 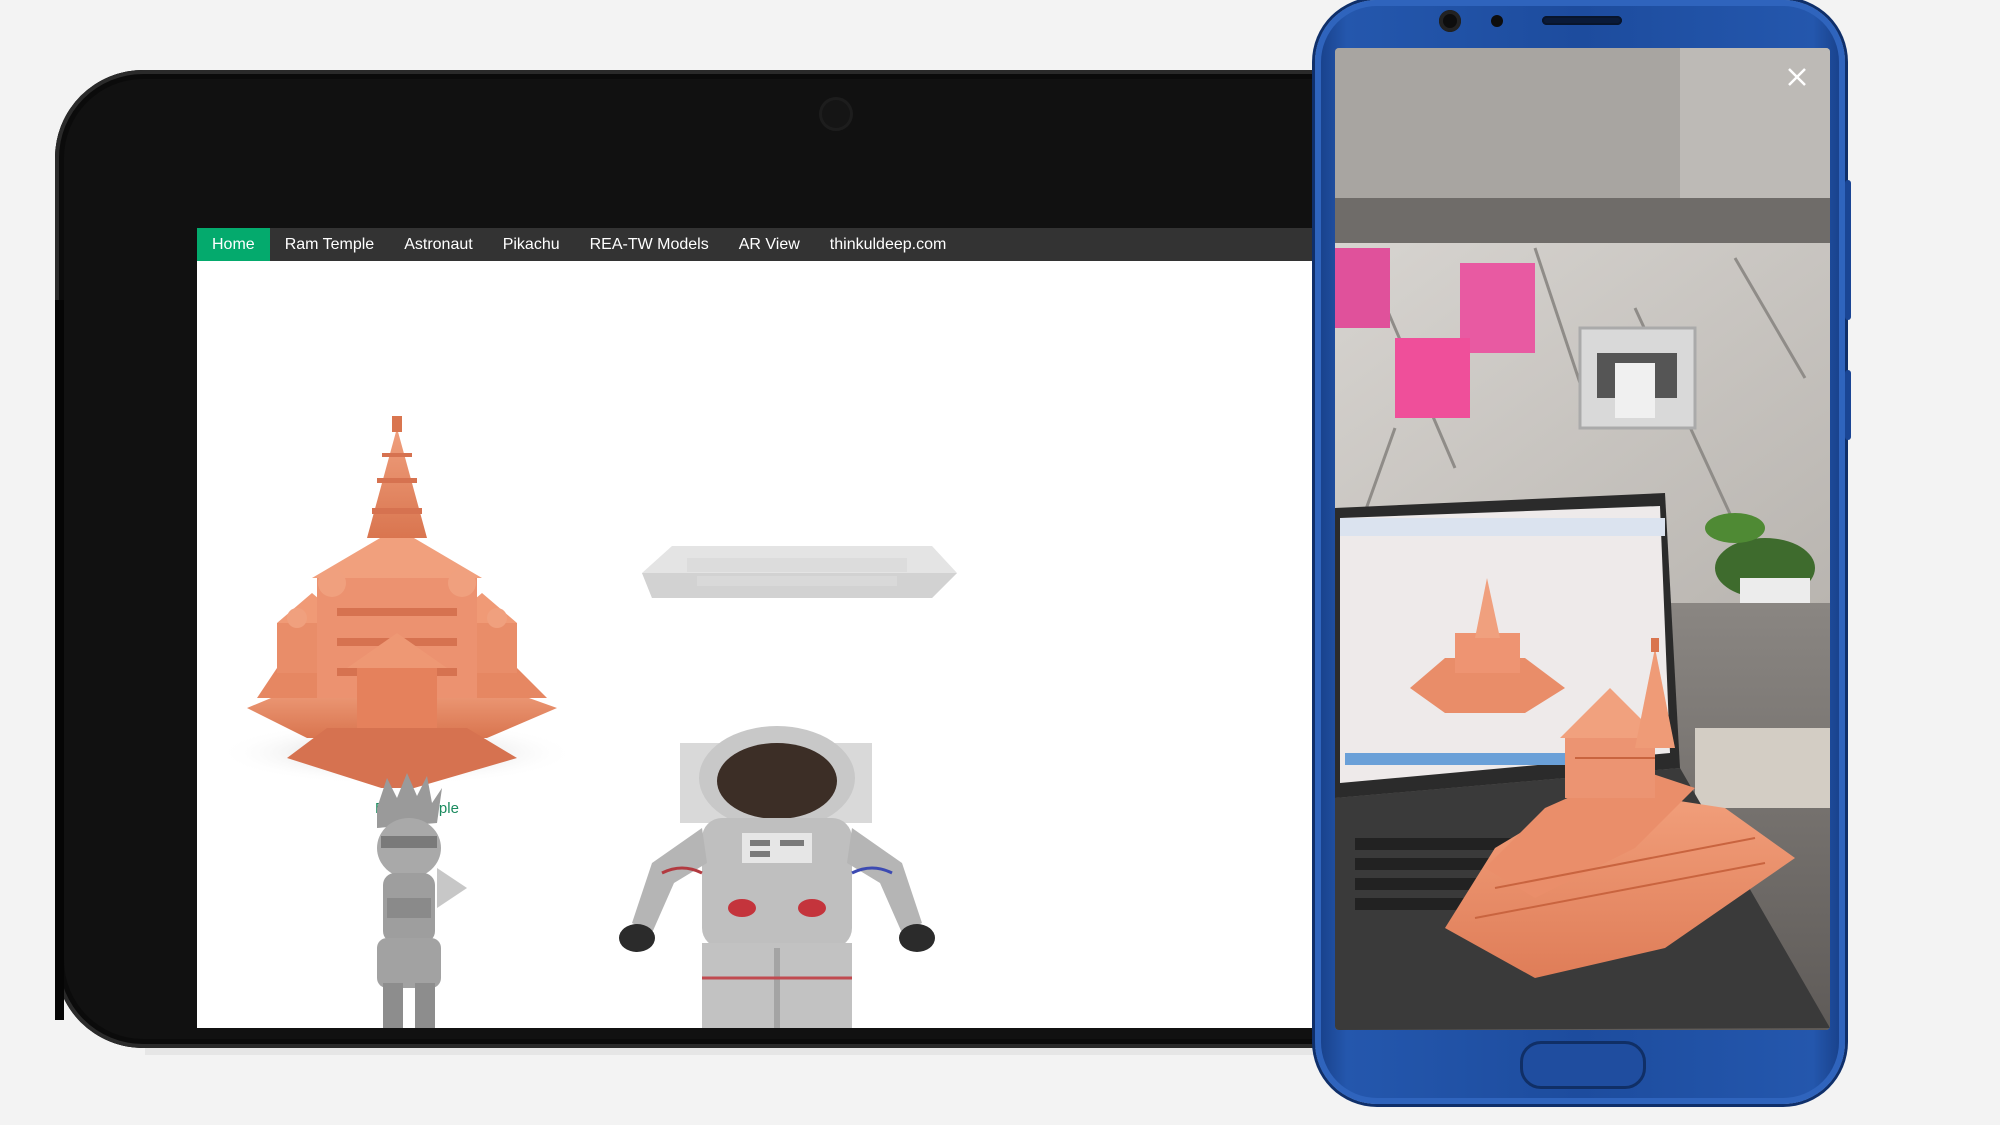 What do you see at coordinates (888, 244) in the screenshot?
I see `nav-item-thinkuldeep: thinkuldeep.com` at bounding box center [888, 244].